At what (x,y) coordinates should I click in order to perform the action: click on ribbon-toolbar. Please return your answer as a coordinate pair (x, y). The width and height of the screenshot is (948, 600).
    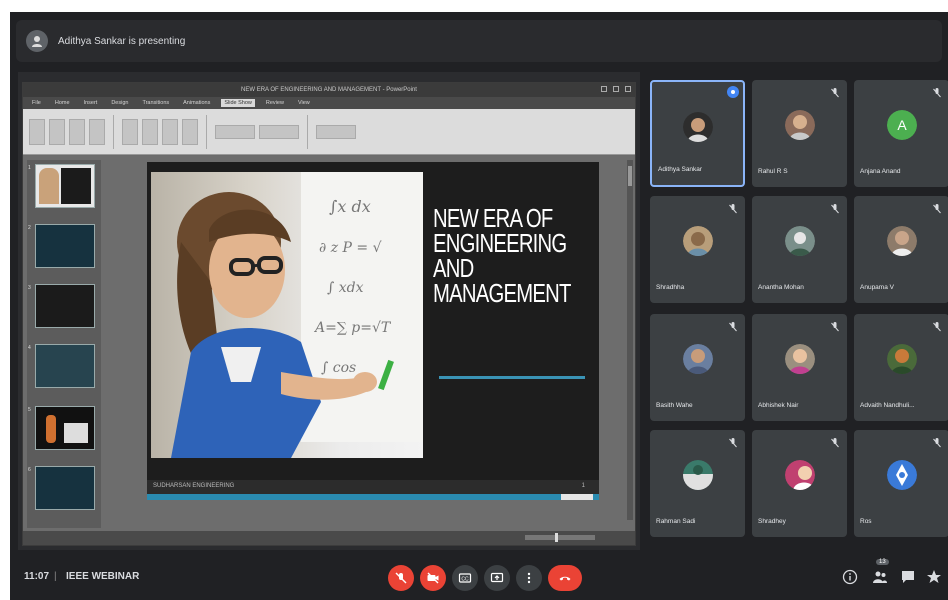
    Looking at the image, I should click on (329, 132).